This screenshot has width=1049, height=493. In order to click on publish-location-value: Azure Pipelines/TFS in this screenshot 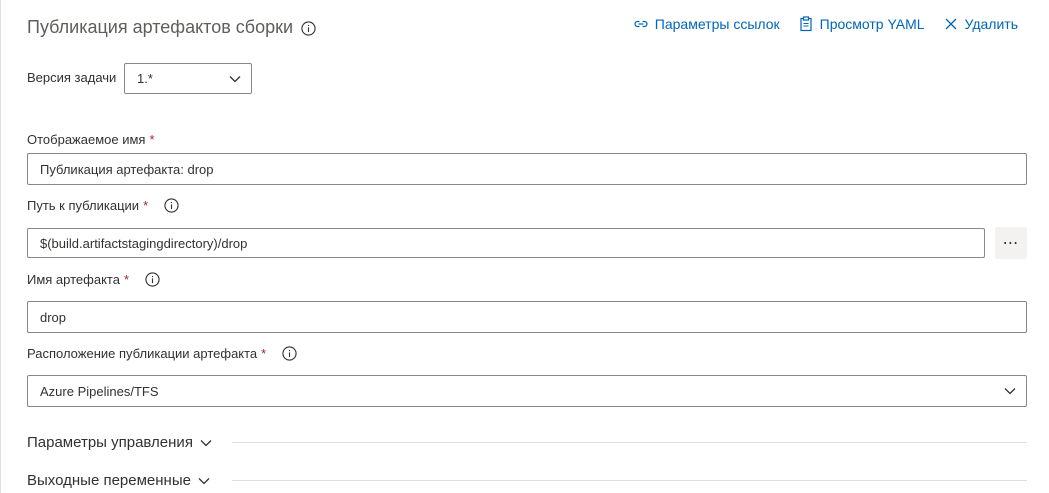, I will do `click(99, 391)`.